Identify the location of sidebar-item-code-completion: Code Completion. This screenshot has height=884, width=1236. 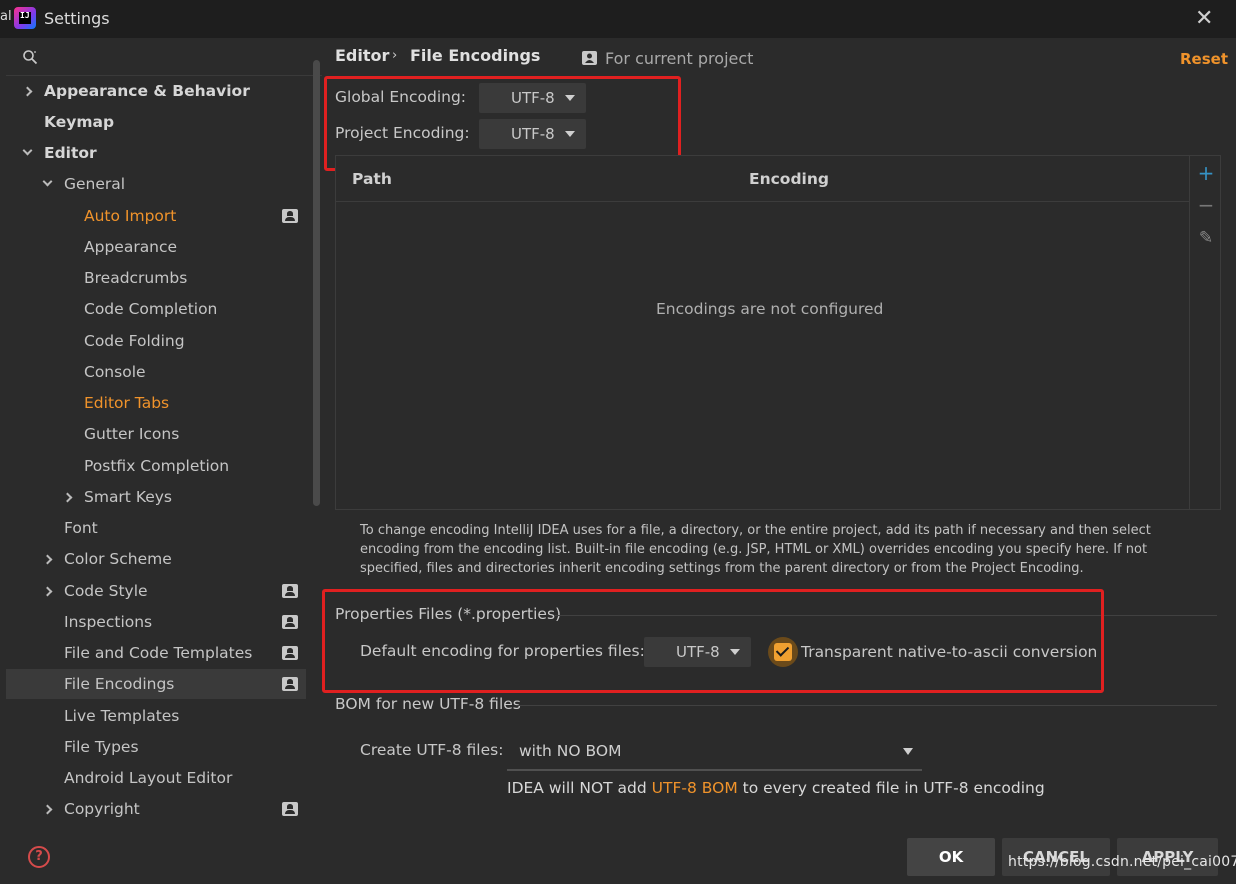
(156, 309).